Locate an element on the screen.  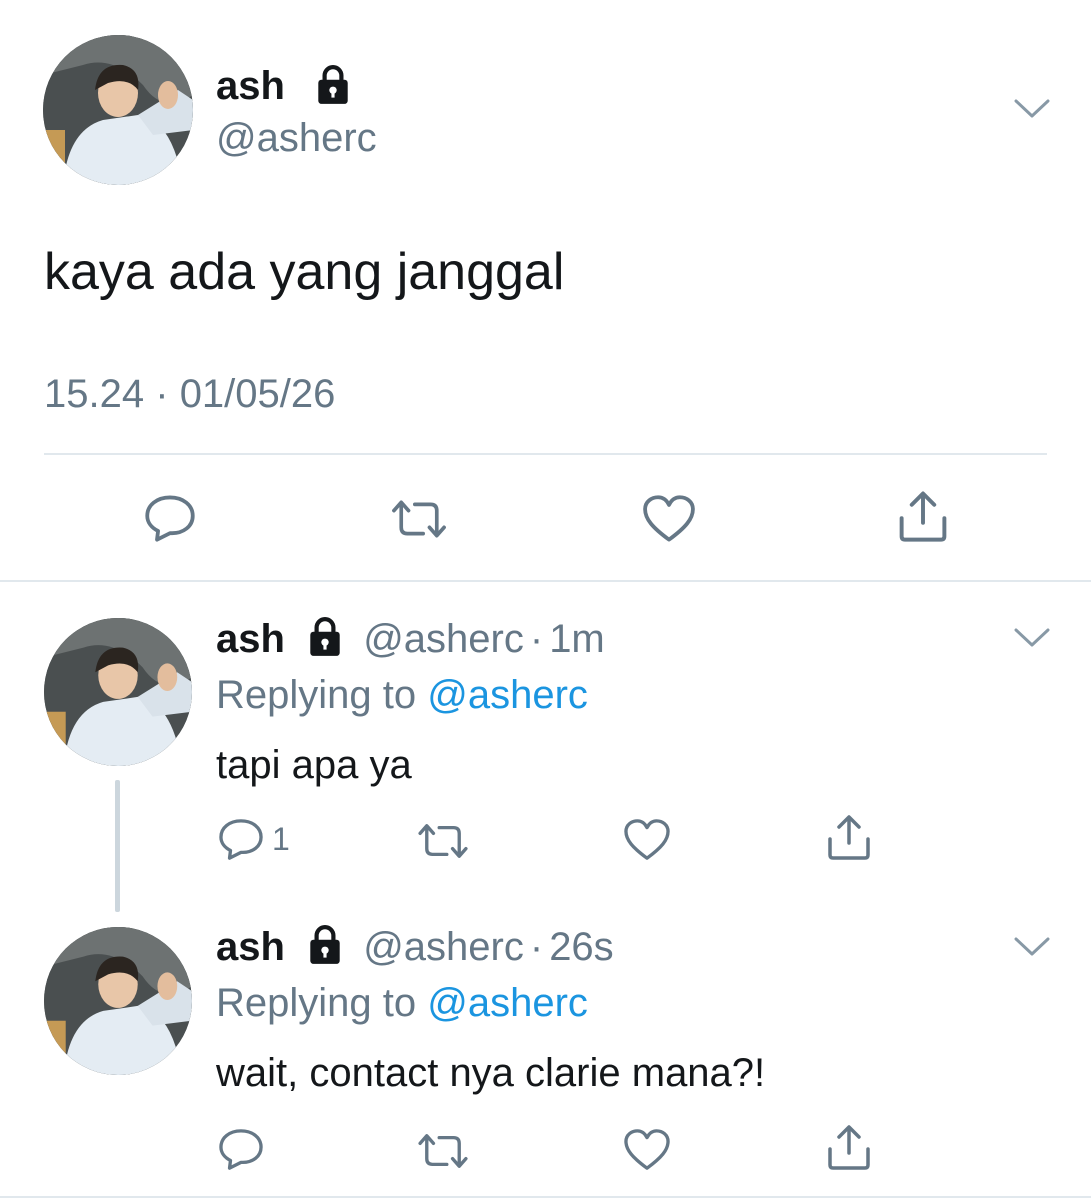
section-divider is located at coordinates (545, 581).